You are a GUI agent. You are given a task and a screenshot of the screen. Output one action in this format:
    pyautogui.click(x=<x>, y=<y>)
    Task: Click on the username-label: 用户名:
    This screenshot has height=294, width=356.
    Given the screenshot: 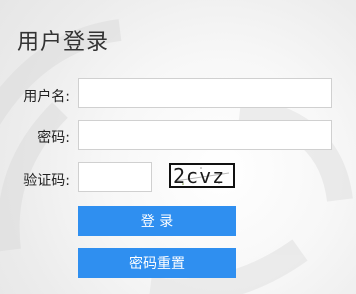 What is the action you would take?
    pyautogui.click(x=46, y=97)
    